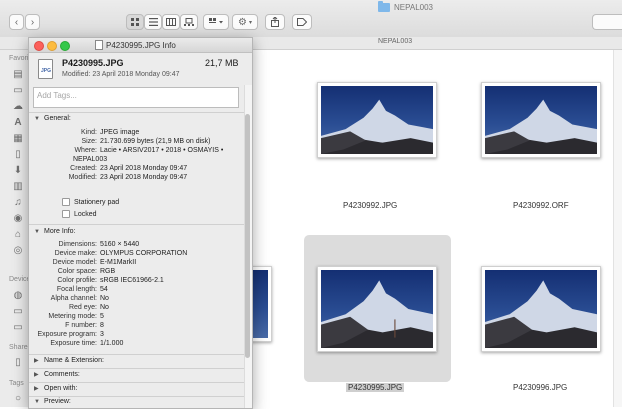 The width and height of the screenshot is (622, 409). What do you see at coordinates (55, 231) in the screenshot?
I see `section-more-info: ▼ More Info:` at bounding box center [55, 231].